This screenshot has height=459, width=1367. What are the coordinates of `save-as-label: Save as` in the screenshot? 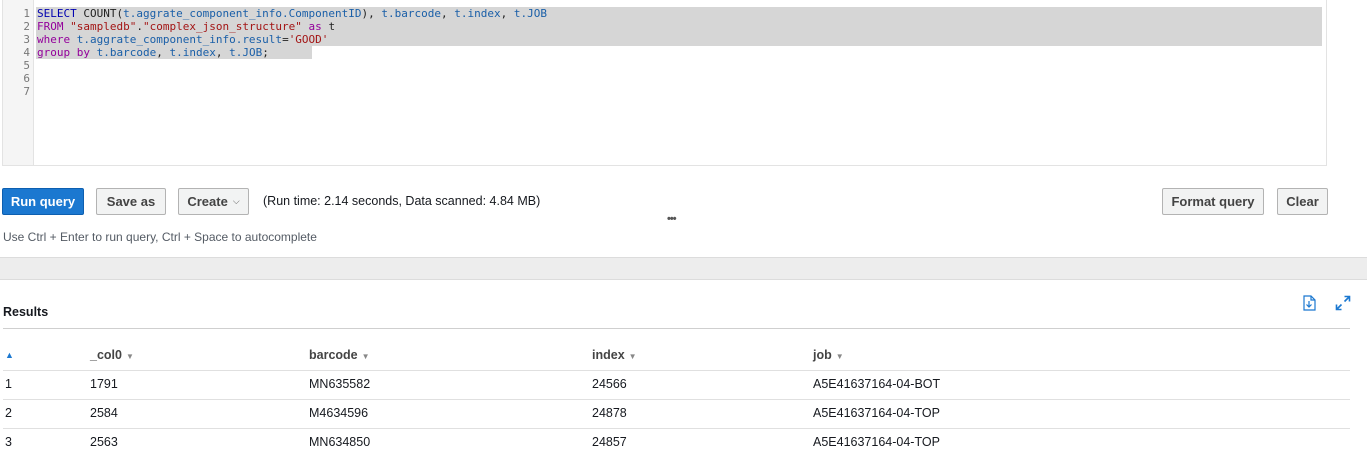 It's located at (131, 201).